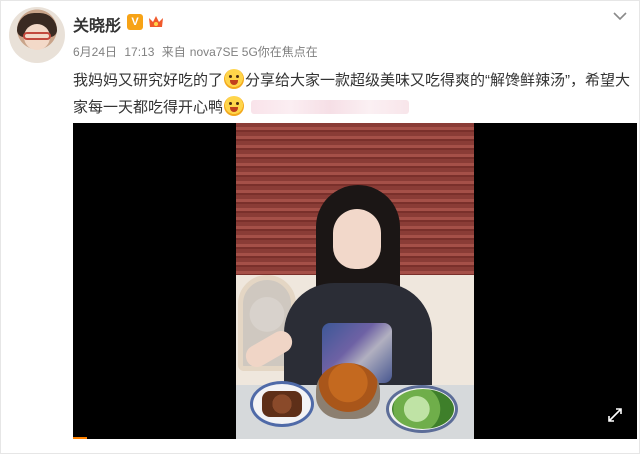 The image size is (640, 454). I want to click on author-name: 关晓彤, so click(97, 24).